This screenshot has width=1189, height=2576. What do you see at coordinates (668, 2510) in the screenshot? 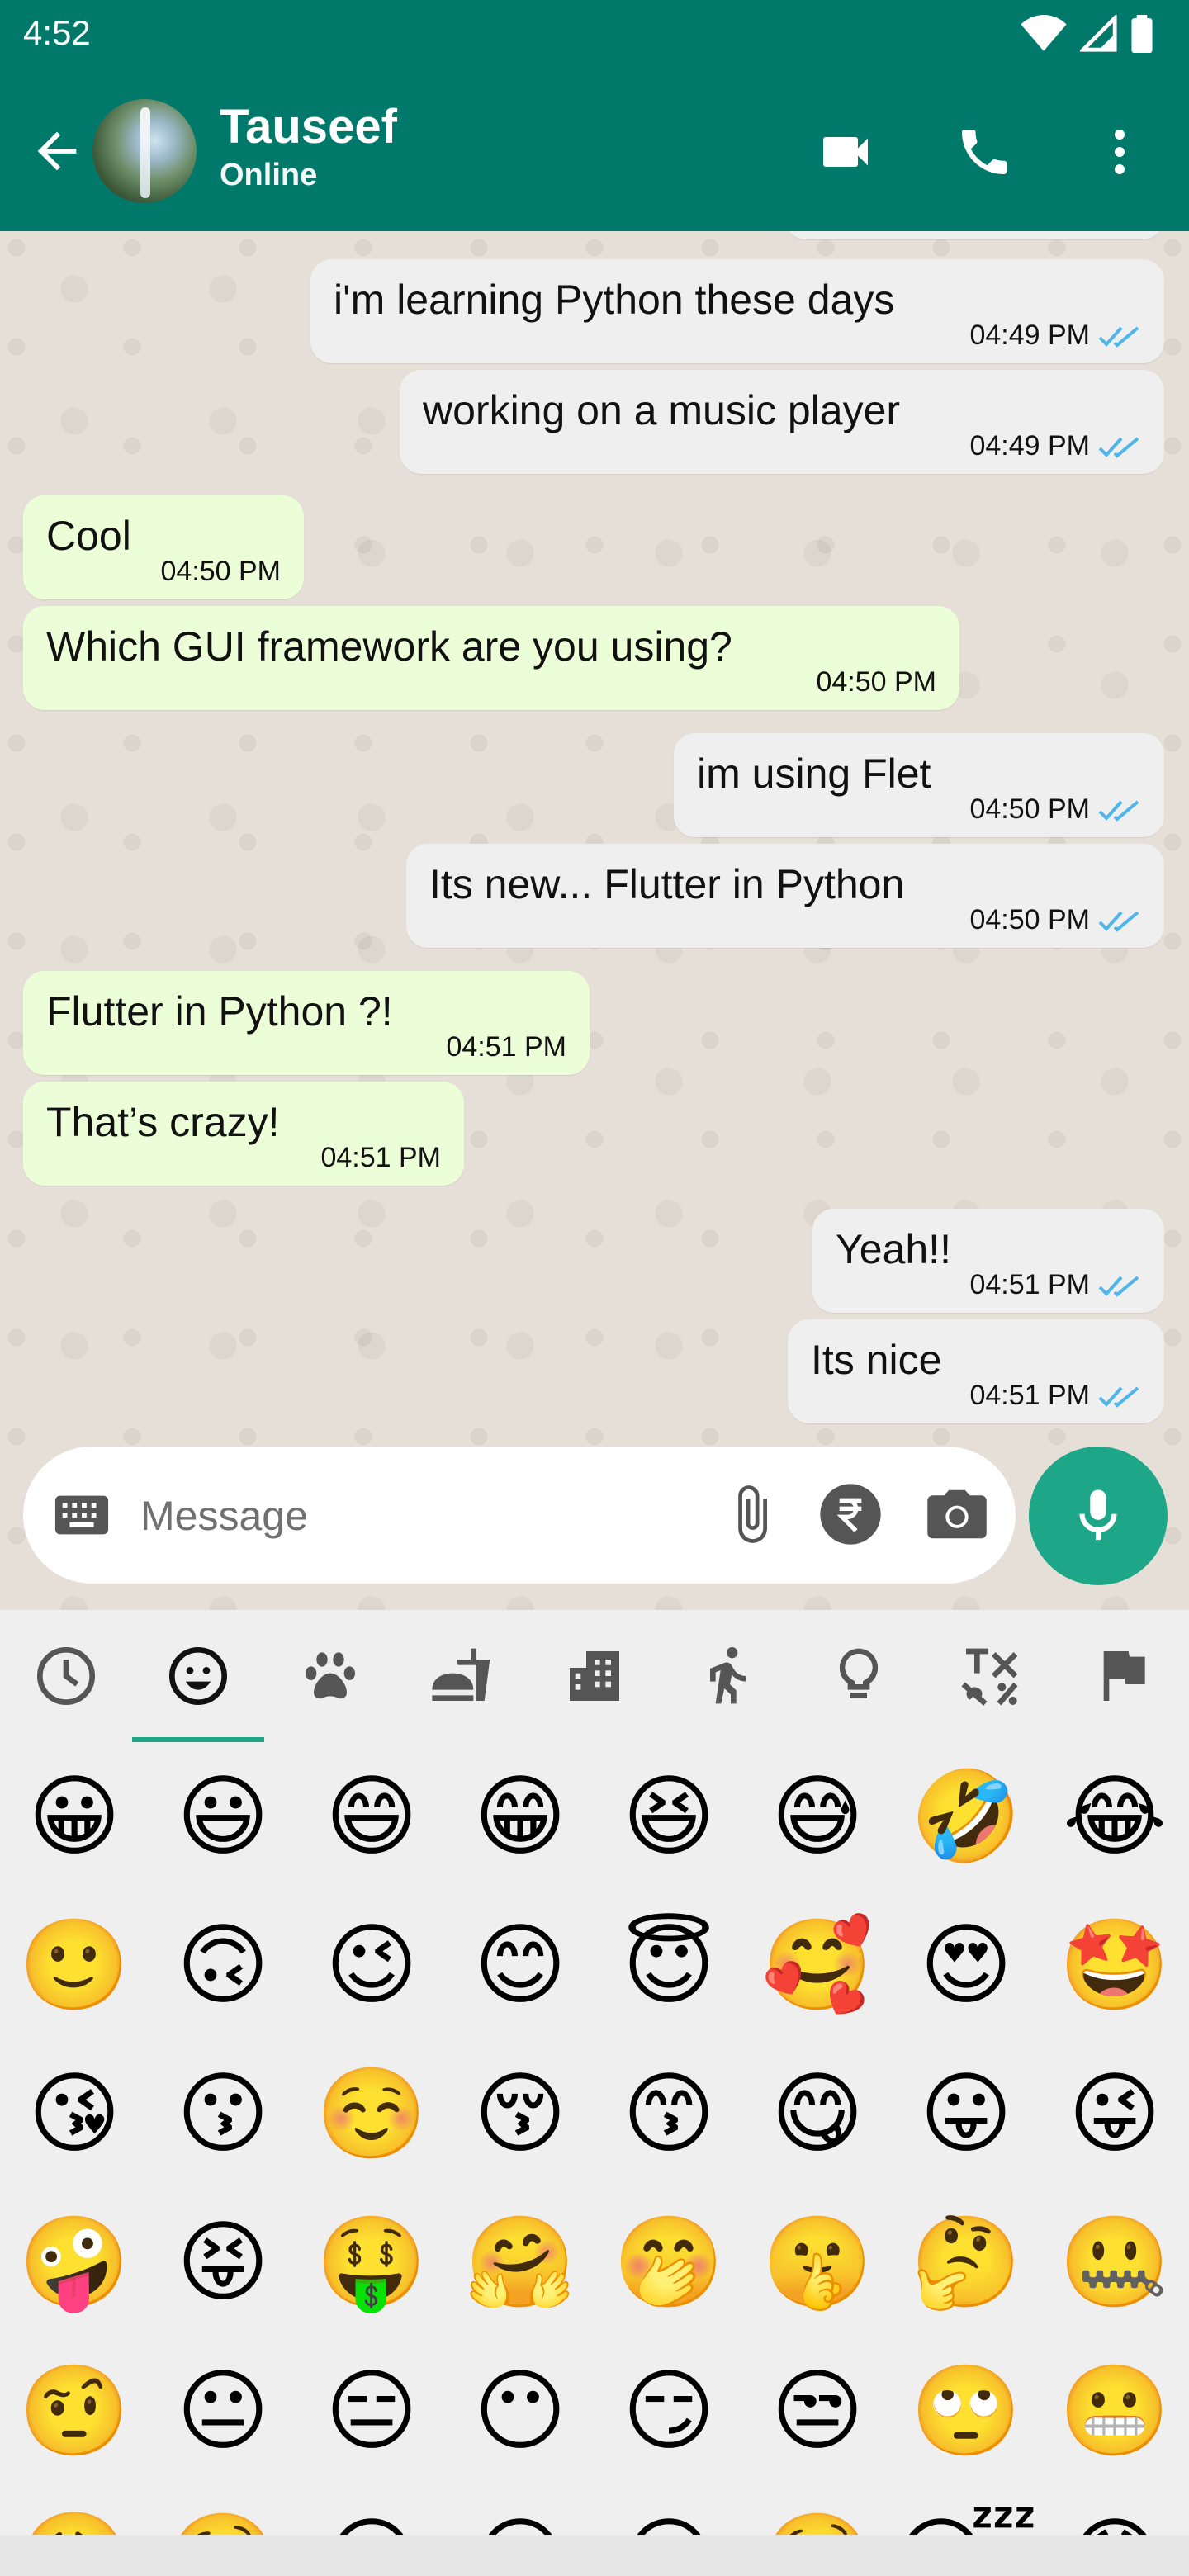
I see `emoji-key: 😪` at bounding box center [668, 2510].